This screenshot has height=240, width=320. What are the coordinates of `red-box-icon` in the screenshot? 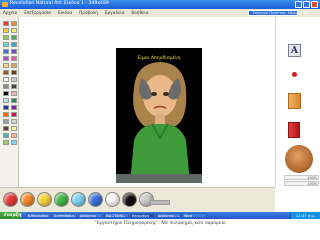 It's located at (294, 130).